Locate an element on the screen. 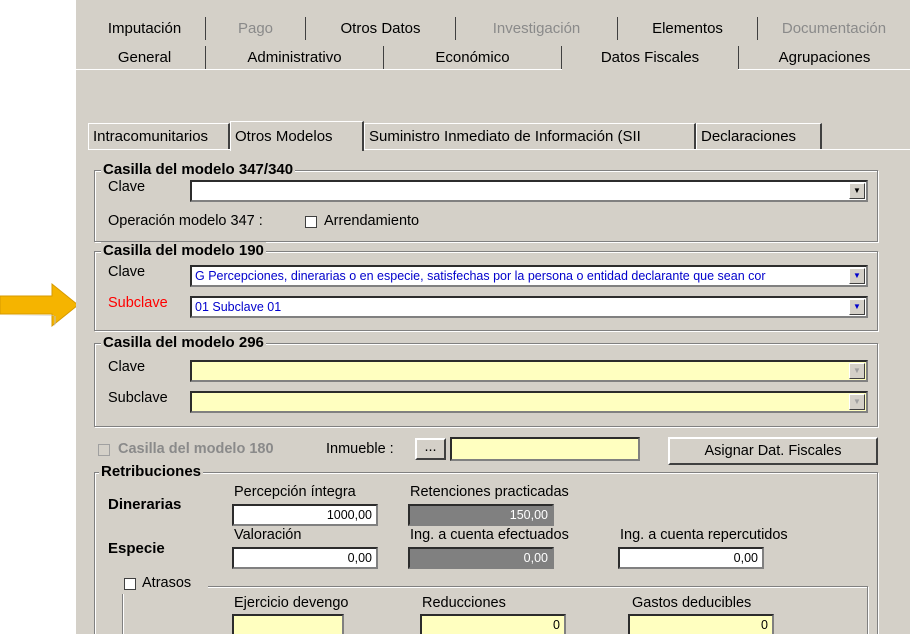  gastos-value: 0 is located at coordinates (764, 625).